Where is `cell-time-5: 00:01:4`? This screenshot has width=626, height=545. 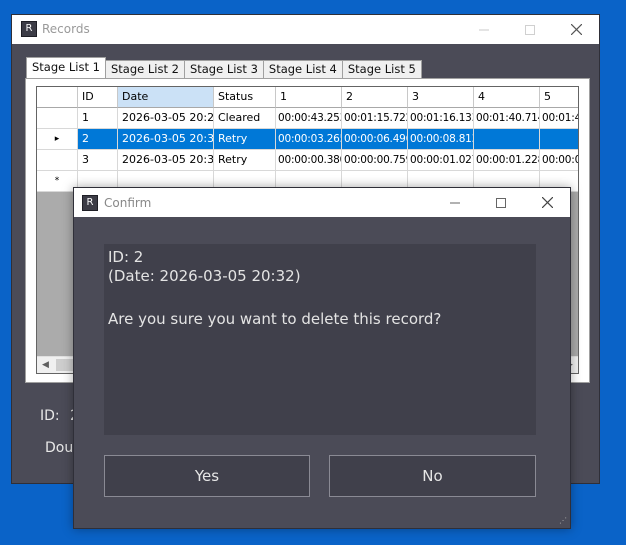
cell-time-5: 00:01:4 is located at coordinates (559, 118).